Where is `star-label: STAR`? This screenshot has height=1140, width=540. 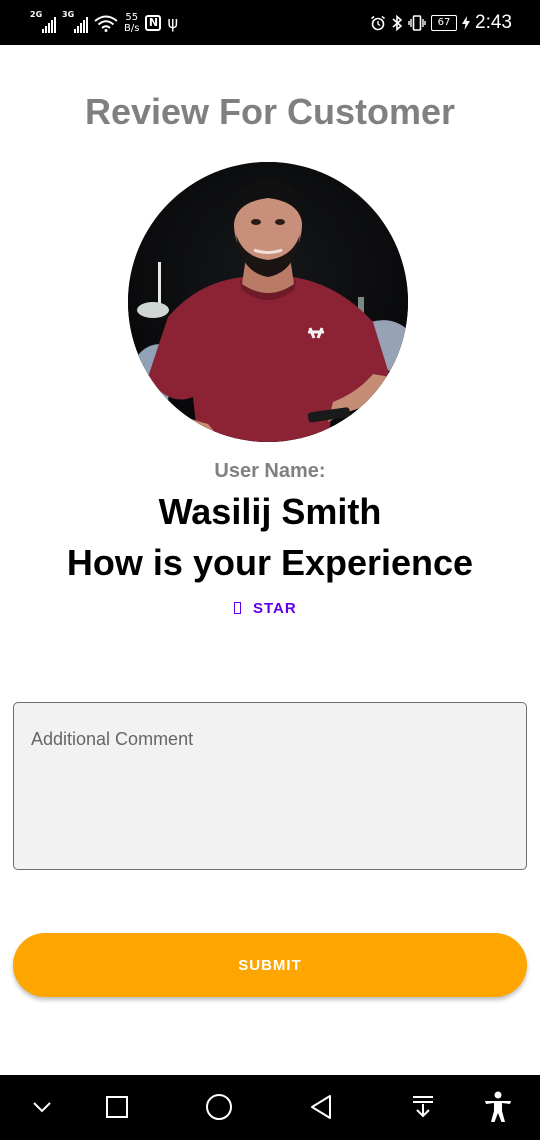 star-label: STAR is located at coordinates (275, 608).